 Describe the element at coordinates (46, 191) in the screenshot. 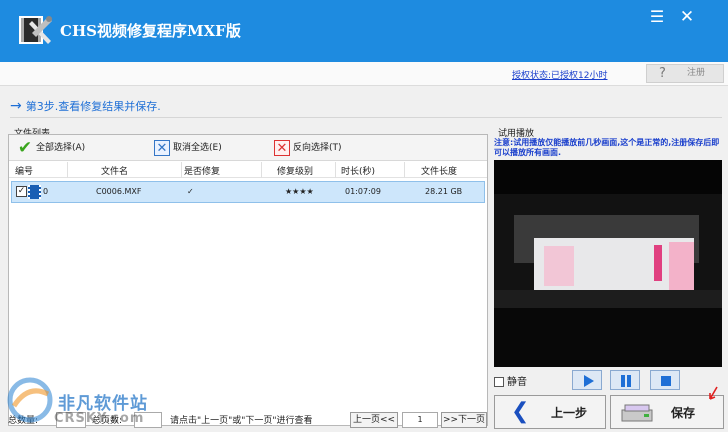

I see `row-index: 0` at that location.